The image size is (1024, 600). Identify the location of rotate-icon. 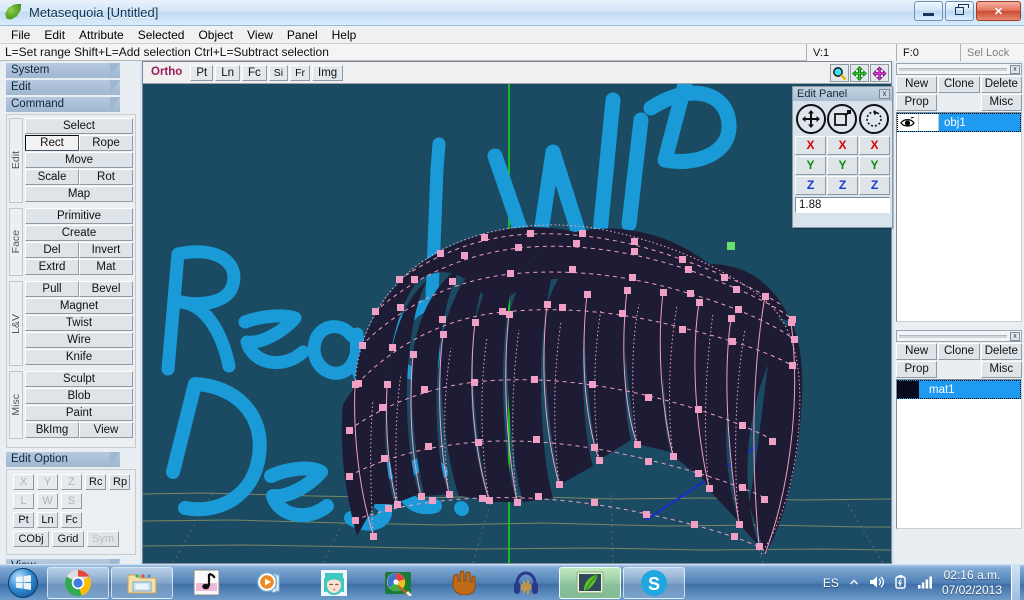
(879, 73).